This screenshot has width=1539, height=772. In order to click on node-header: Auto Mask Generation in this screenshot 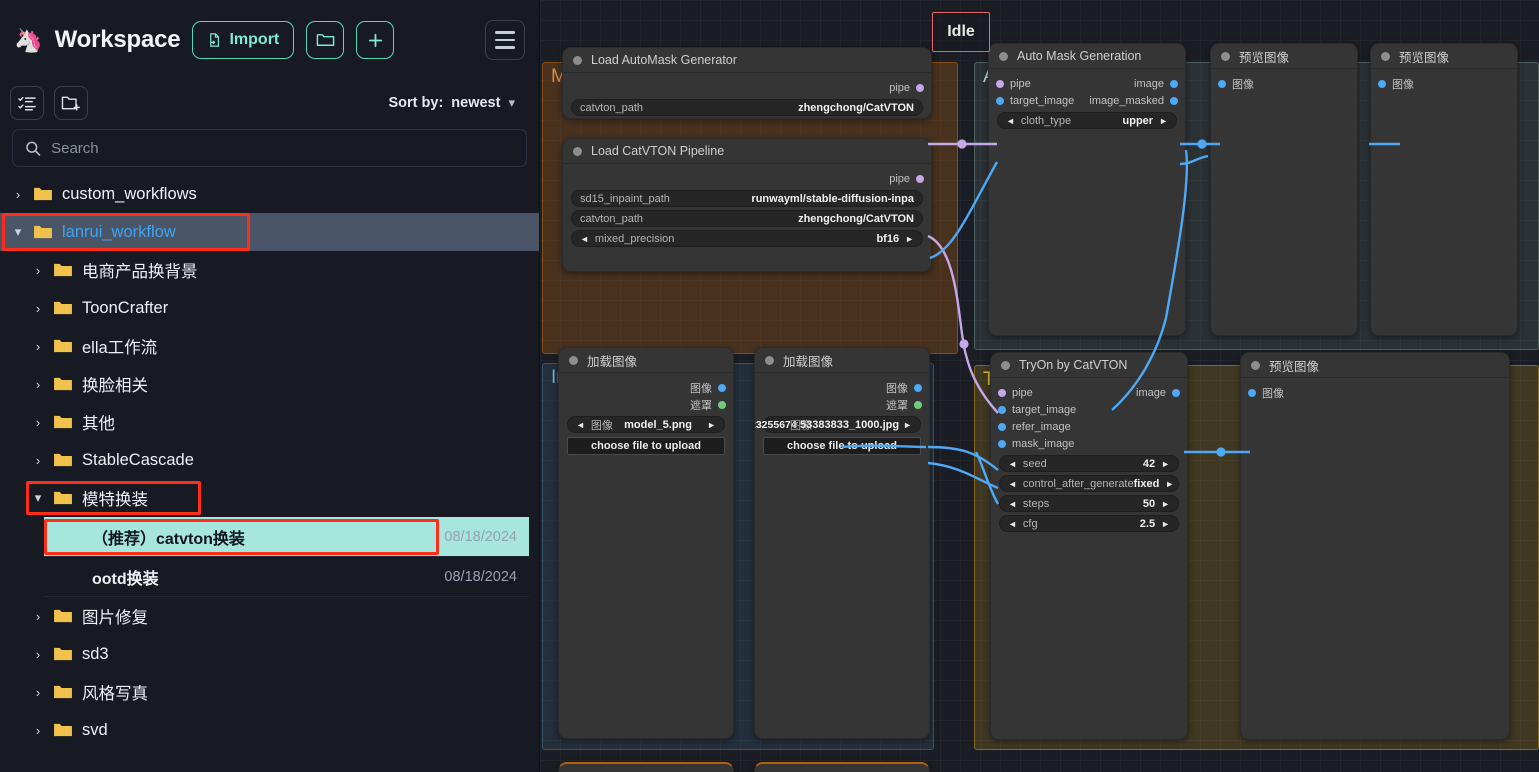, I will do `click(1087, 56)`.